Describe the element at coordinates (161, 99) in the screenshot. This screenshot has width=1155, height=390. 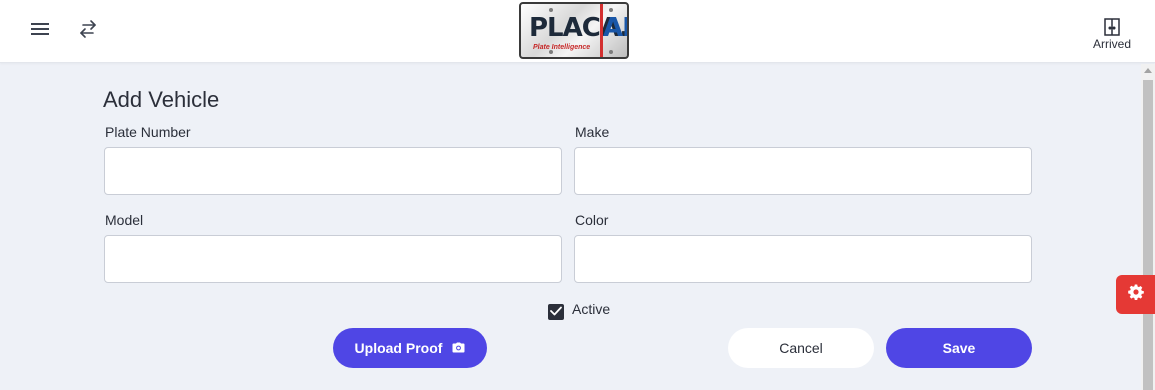
I see `page-title: Add Vehicle` at that location.